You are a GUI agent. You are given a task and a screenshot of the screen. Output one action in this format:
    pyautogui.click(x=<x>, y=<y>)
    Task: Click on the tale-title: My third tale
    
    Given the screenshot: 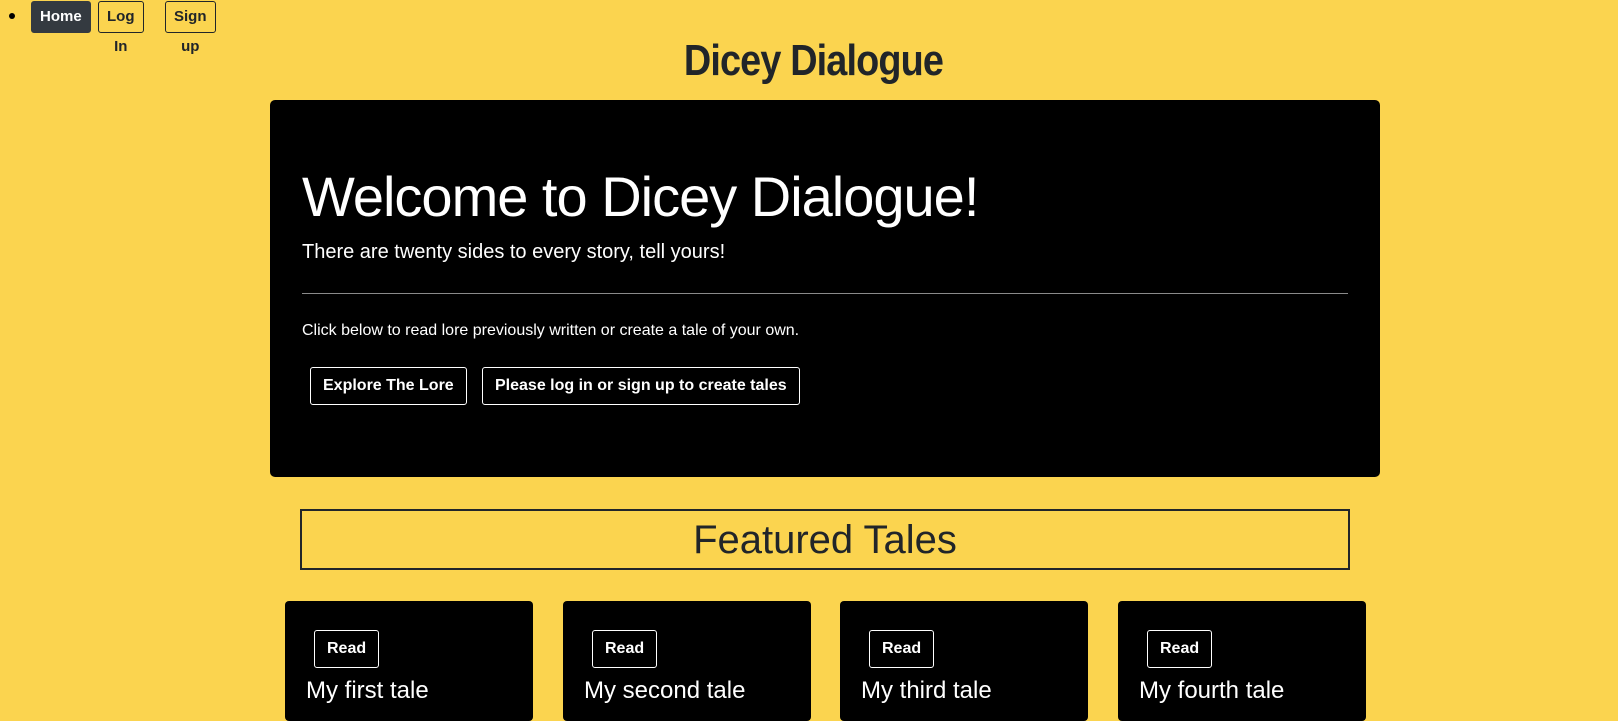 What is the action you would take?
    pyautogui.click(x=926, y=690)
    